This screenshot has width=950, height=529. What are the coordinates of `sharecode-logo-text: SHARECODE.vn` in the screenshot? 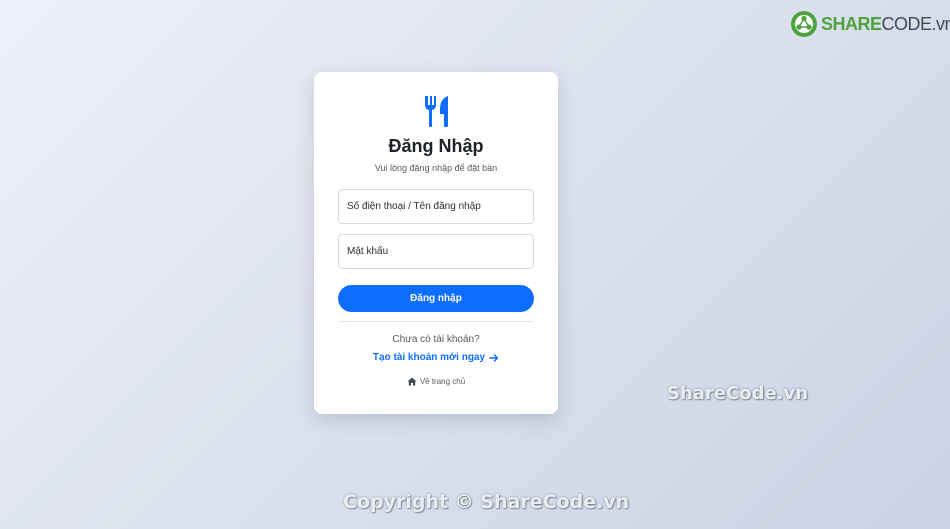 It's located at (885, 24).